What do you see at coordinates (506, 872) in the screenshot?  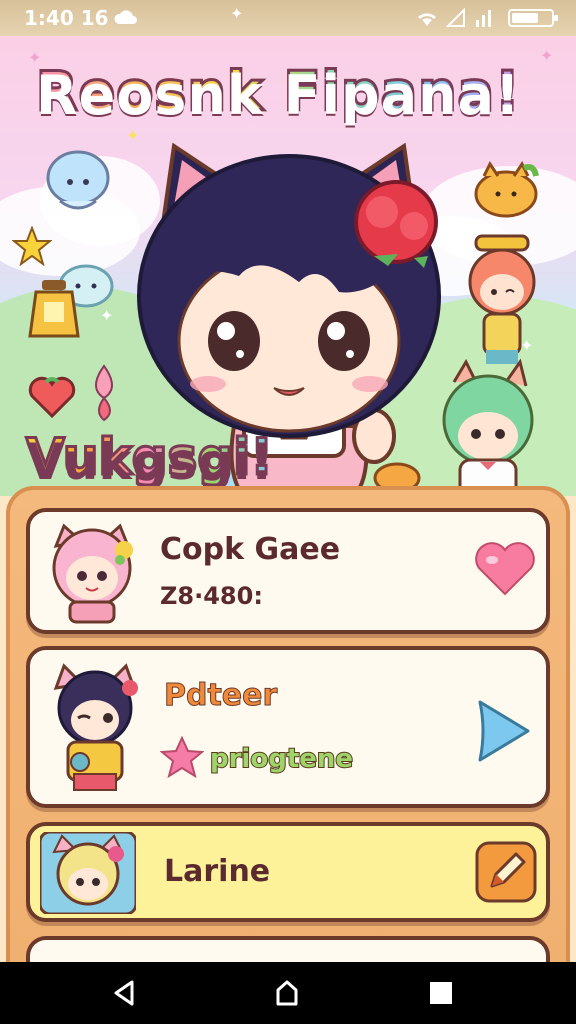 I see `edit-pen-icon` at bounding box center [506, 872].